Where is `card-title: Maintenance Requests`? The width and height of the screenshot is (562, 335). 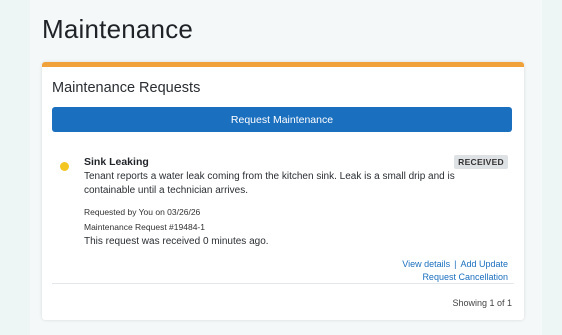
card-title: Maintenance Requests is located at coordinates (126, 88).